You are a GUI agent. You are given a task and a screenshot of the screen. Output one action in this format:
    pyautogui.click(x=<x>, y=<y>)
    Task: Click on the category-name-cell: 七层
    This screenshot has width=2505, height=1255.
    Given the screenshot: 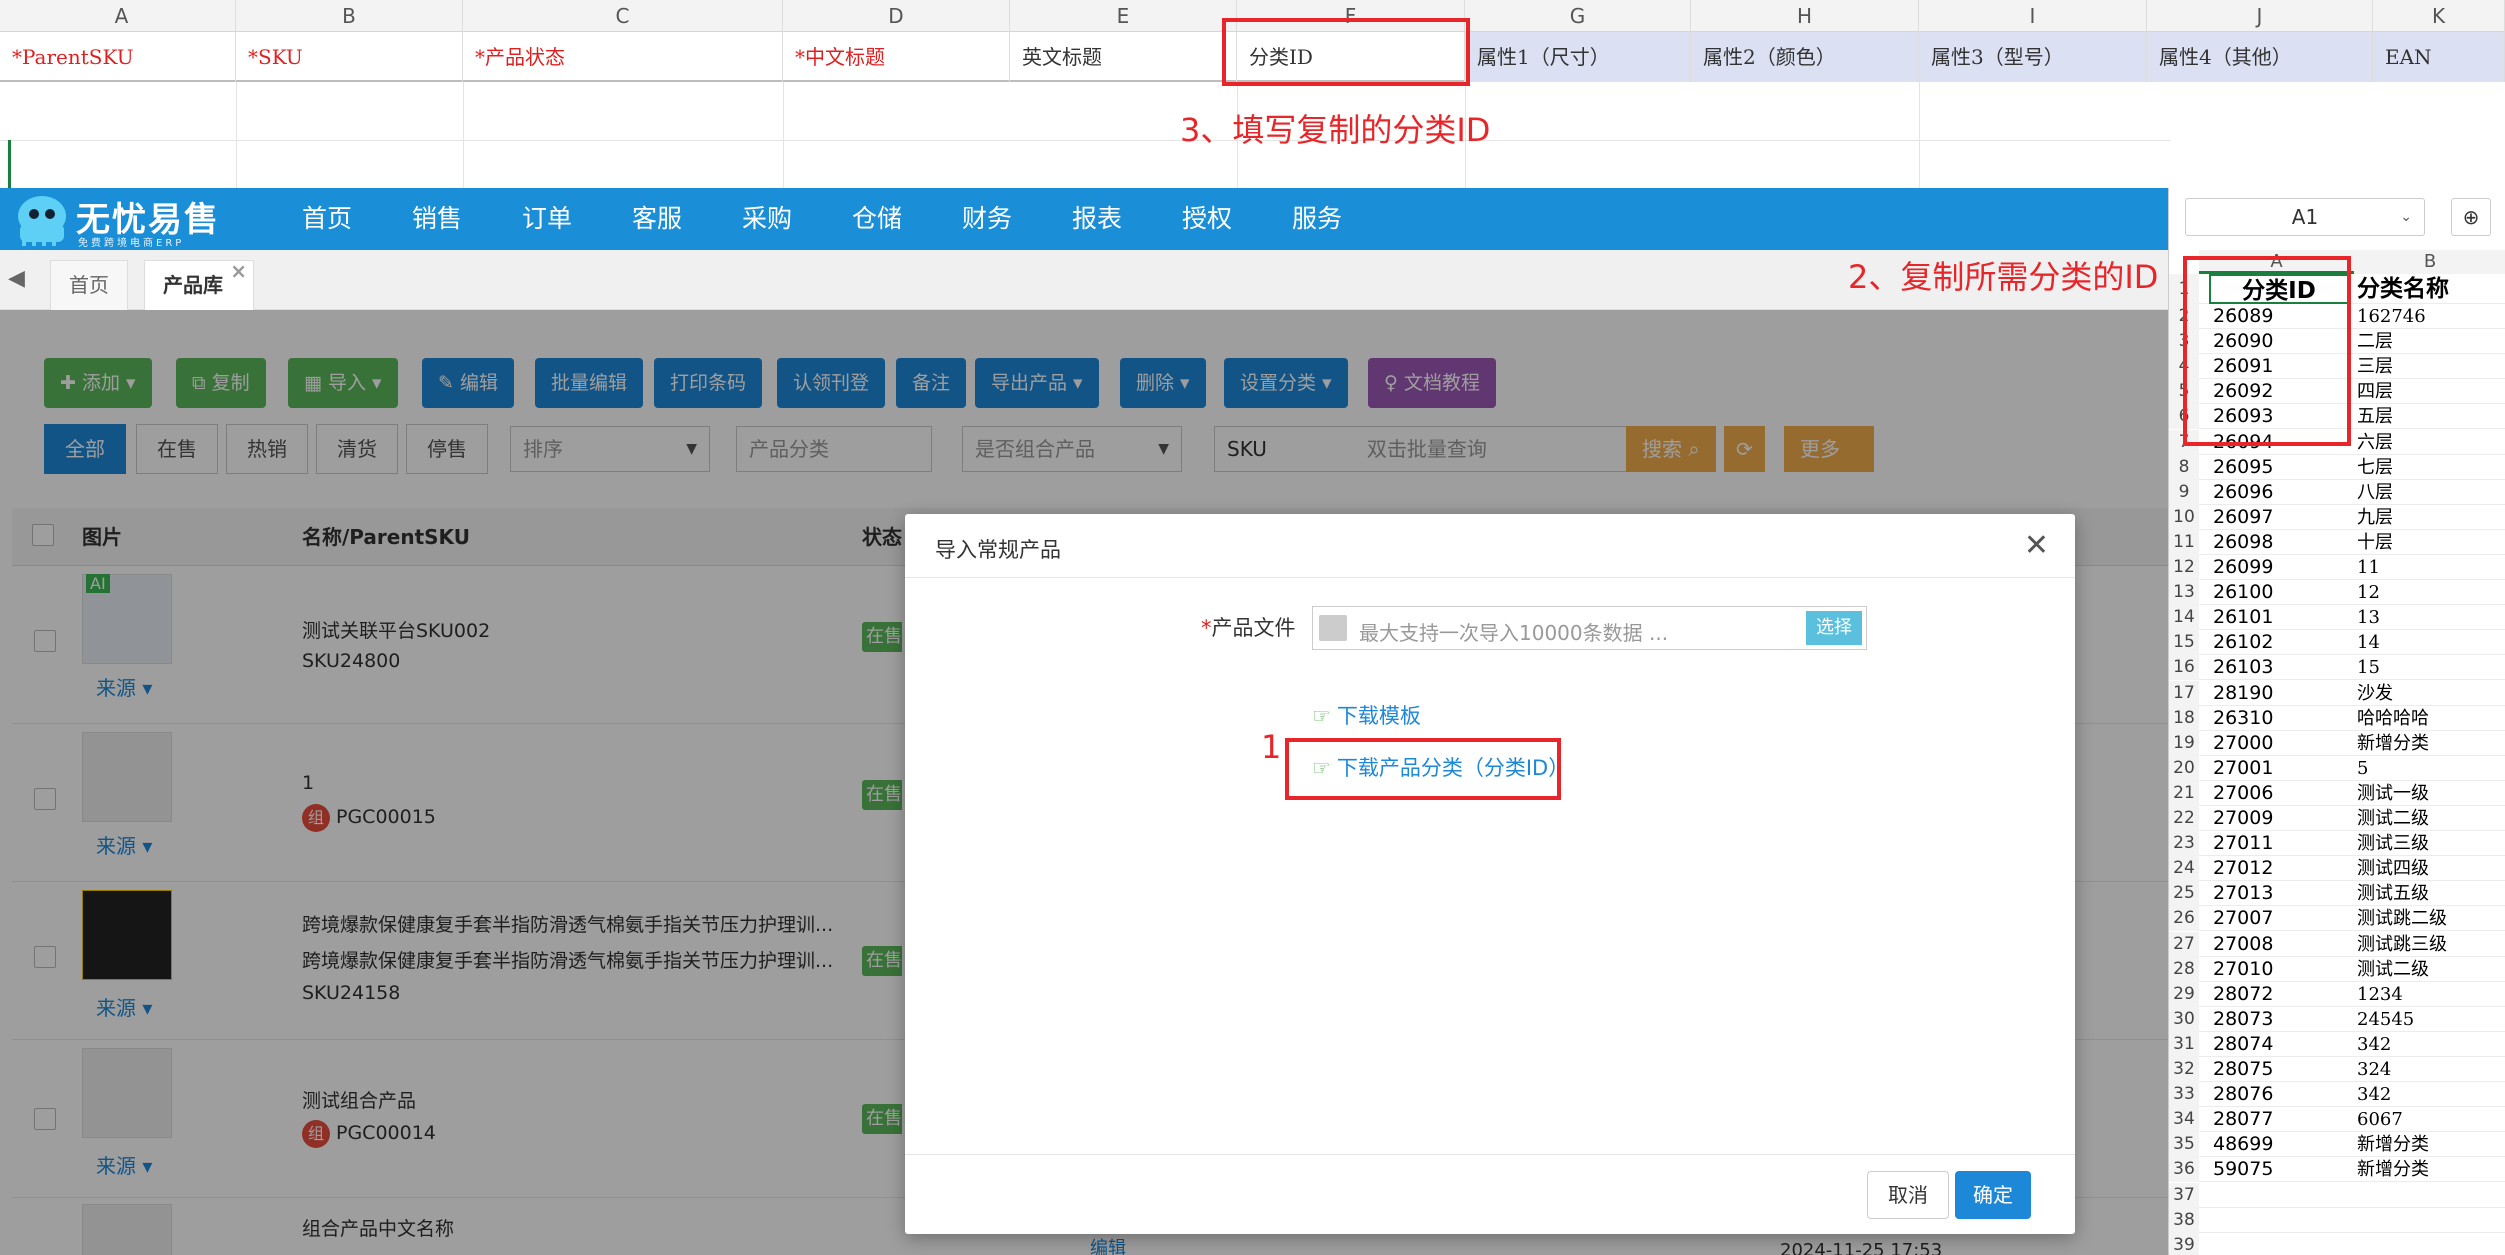 What is the action you would take?
    pyautogui.click(x=2375, y=467)
    